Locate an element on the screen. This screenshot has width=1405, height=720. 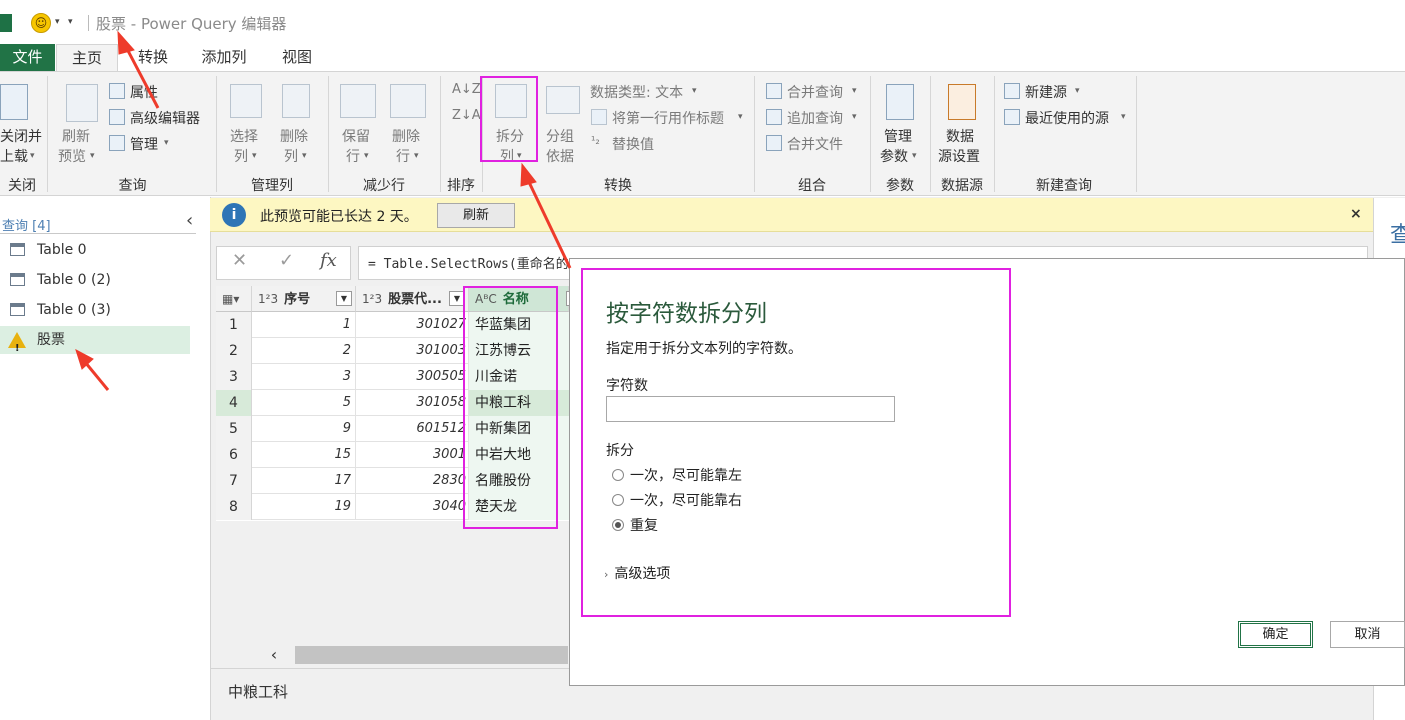
arrow-to-query is located at coordinates (96, 376).